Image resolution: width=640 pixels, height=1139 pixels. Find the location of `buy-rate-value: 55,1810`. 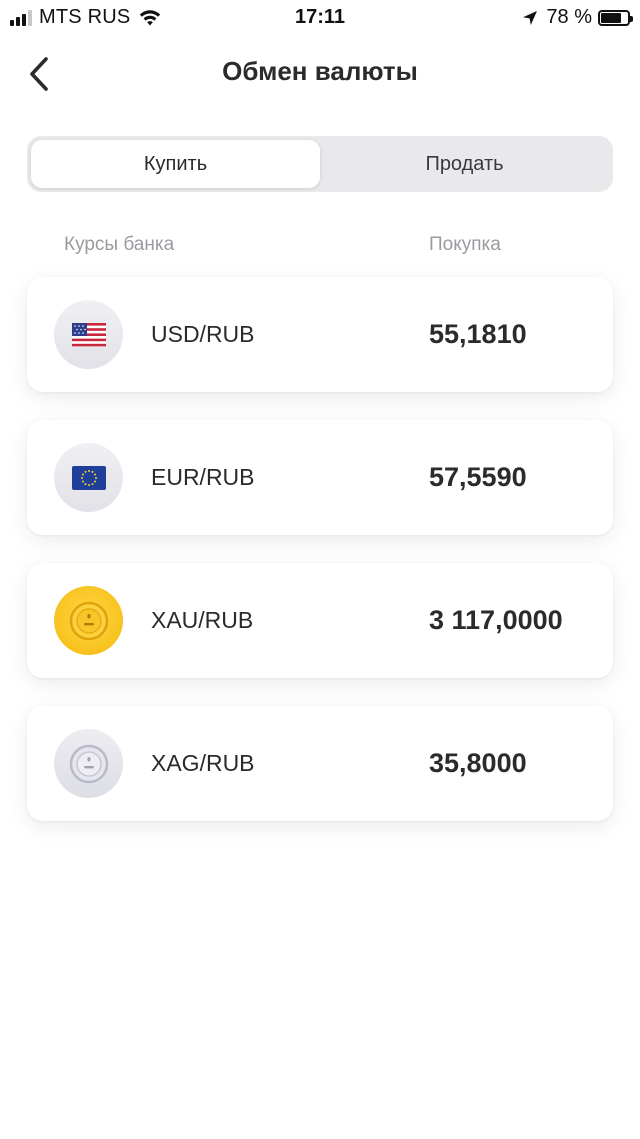

buy-rate-value: 55,1810 is located at coordinates (478, 334).